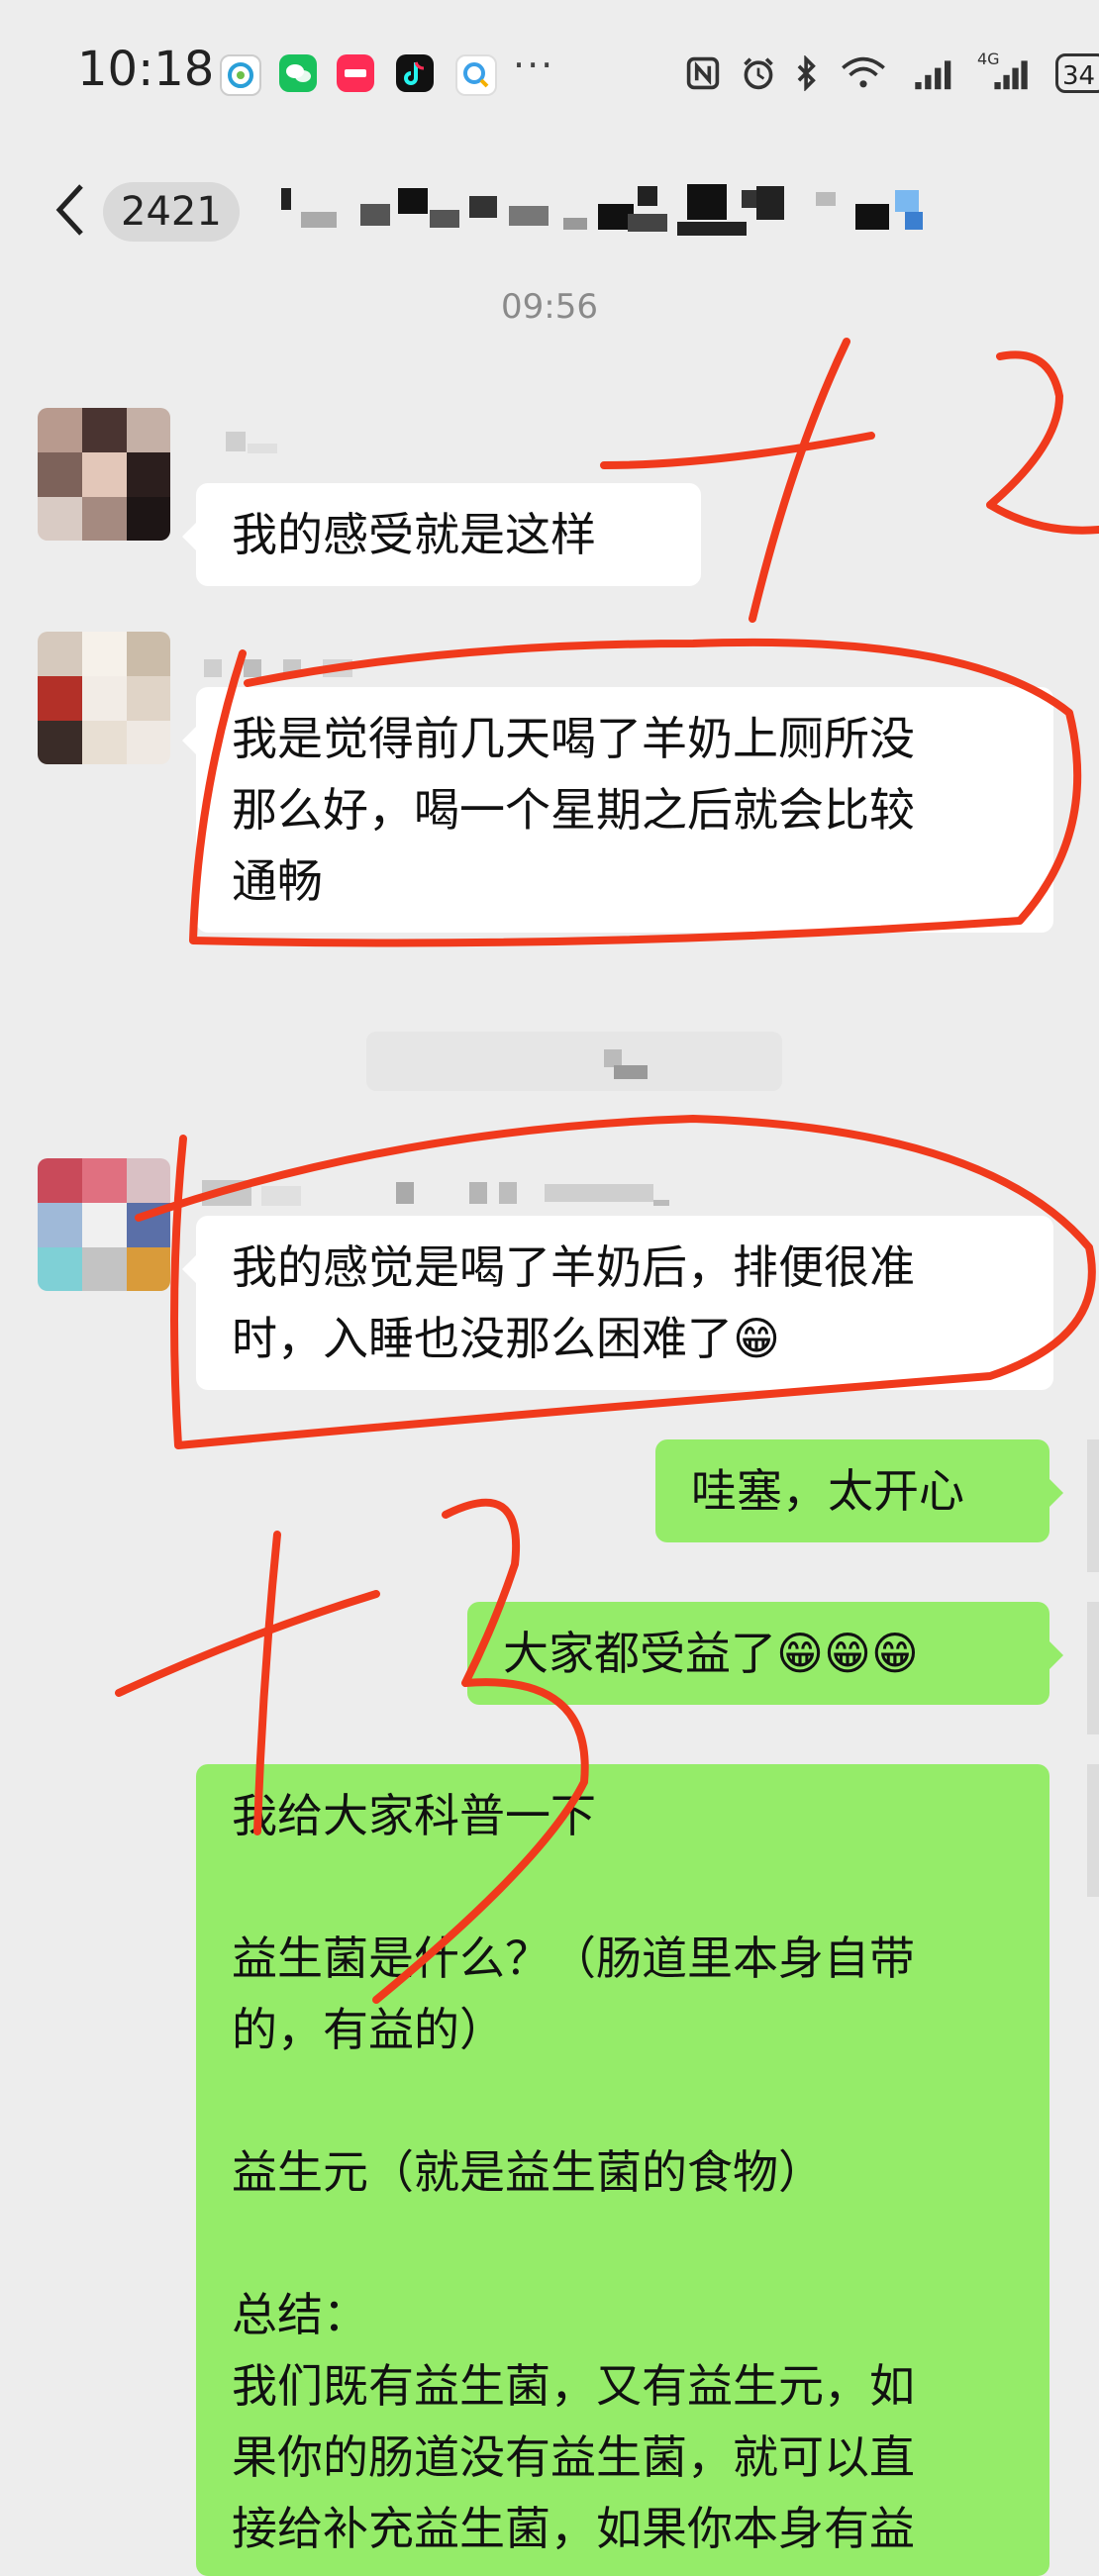 The width and height of the screenshot is (1099, 2576). Describe the element at coordinates (574, 1062) in the screenshot. I see `system-notice` at that location.